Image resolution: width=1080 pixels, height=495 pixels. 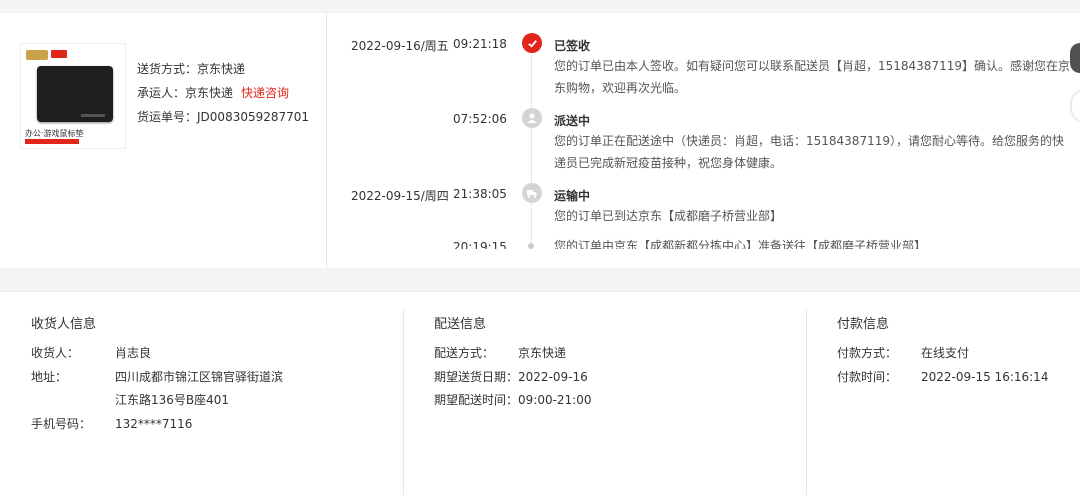 What do you see at coordinates (167, 117) in the screenshot?
I see `tracking-number-label: 货运单号：` at bounding box center [167, 117].